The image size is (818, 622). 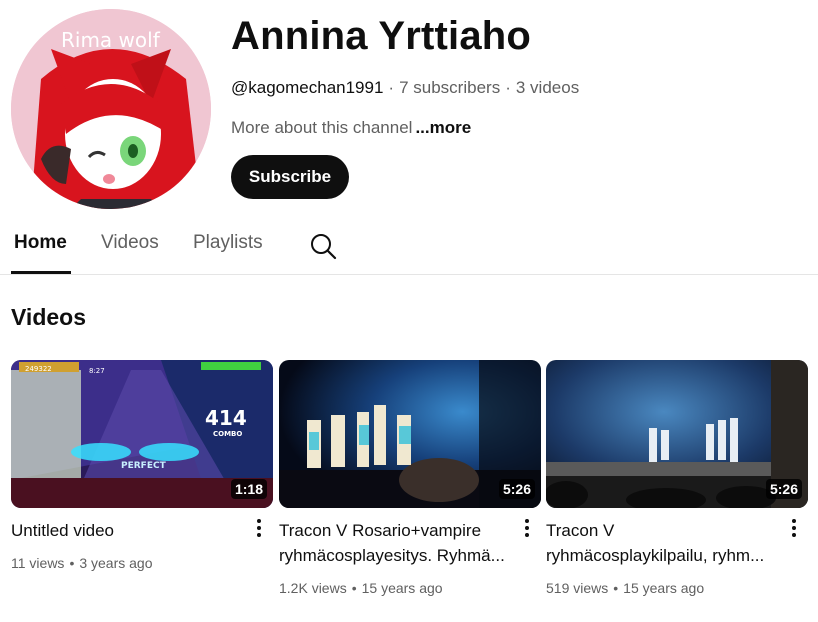 What do you see at coordinates (248, 489) in the screenshot?
I see `video-duration: 1:18` at bounding box center [248, 489].